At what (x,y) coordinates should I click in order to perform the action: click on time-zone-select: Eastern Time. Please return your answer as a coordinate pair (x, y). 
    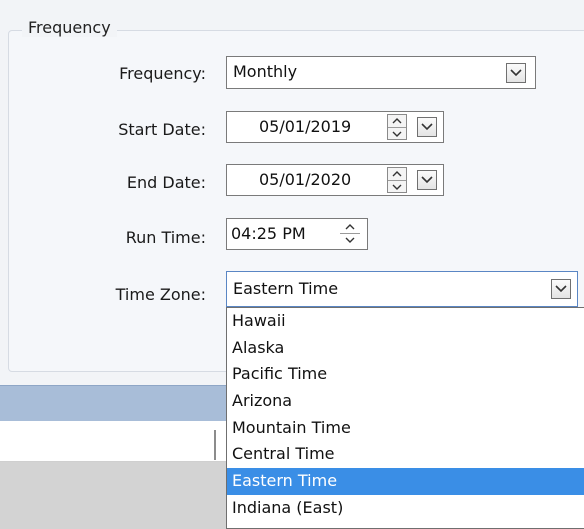
    Looking at the image, I should click on (402, 289).